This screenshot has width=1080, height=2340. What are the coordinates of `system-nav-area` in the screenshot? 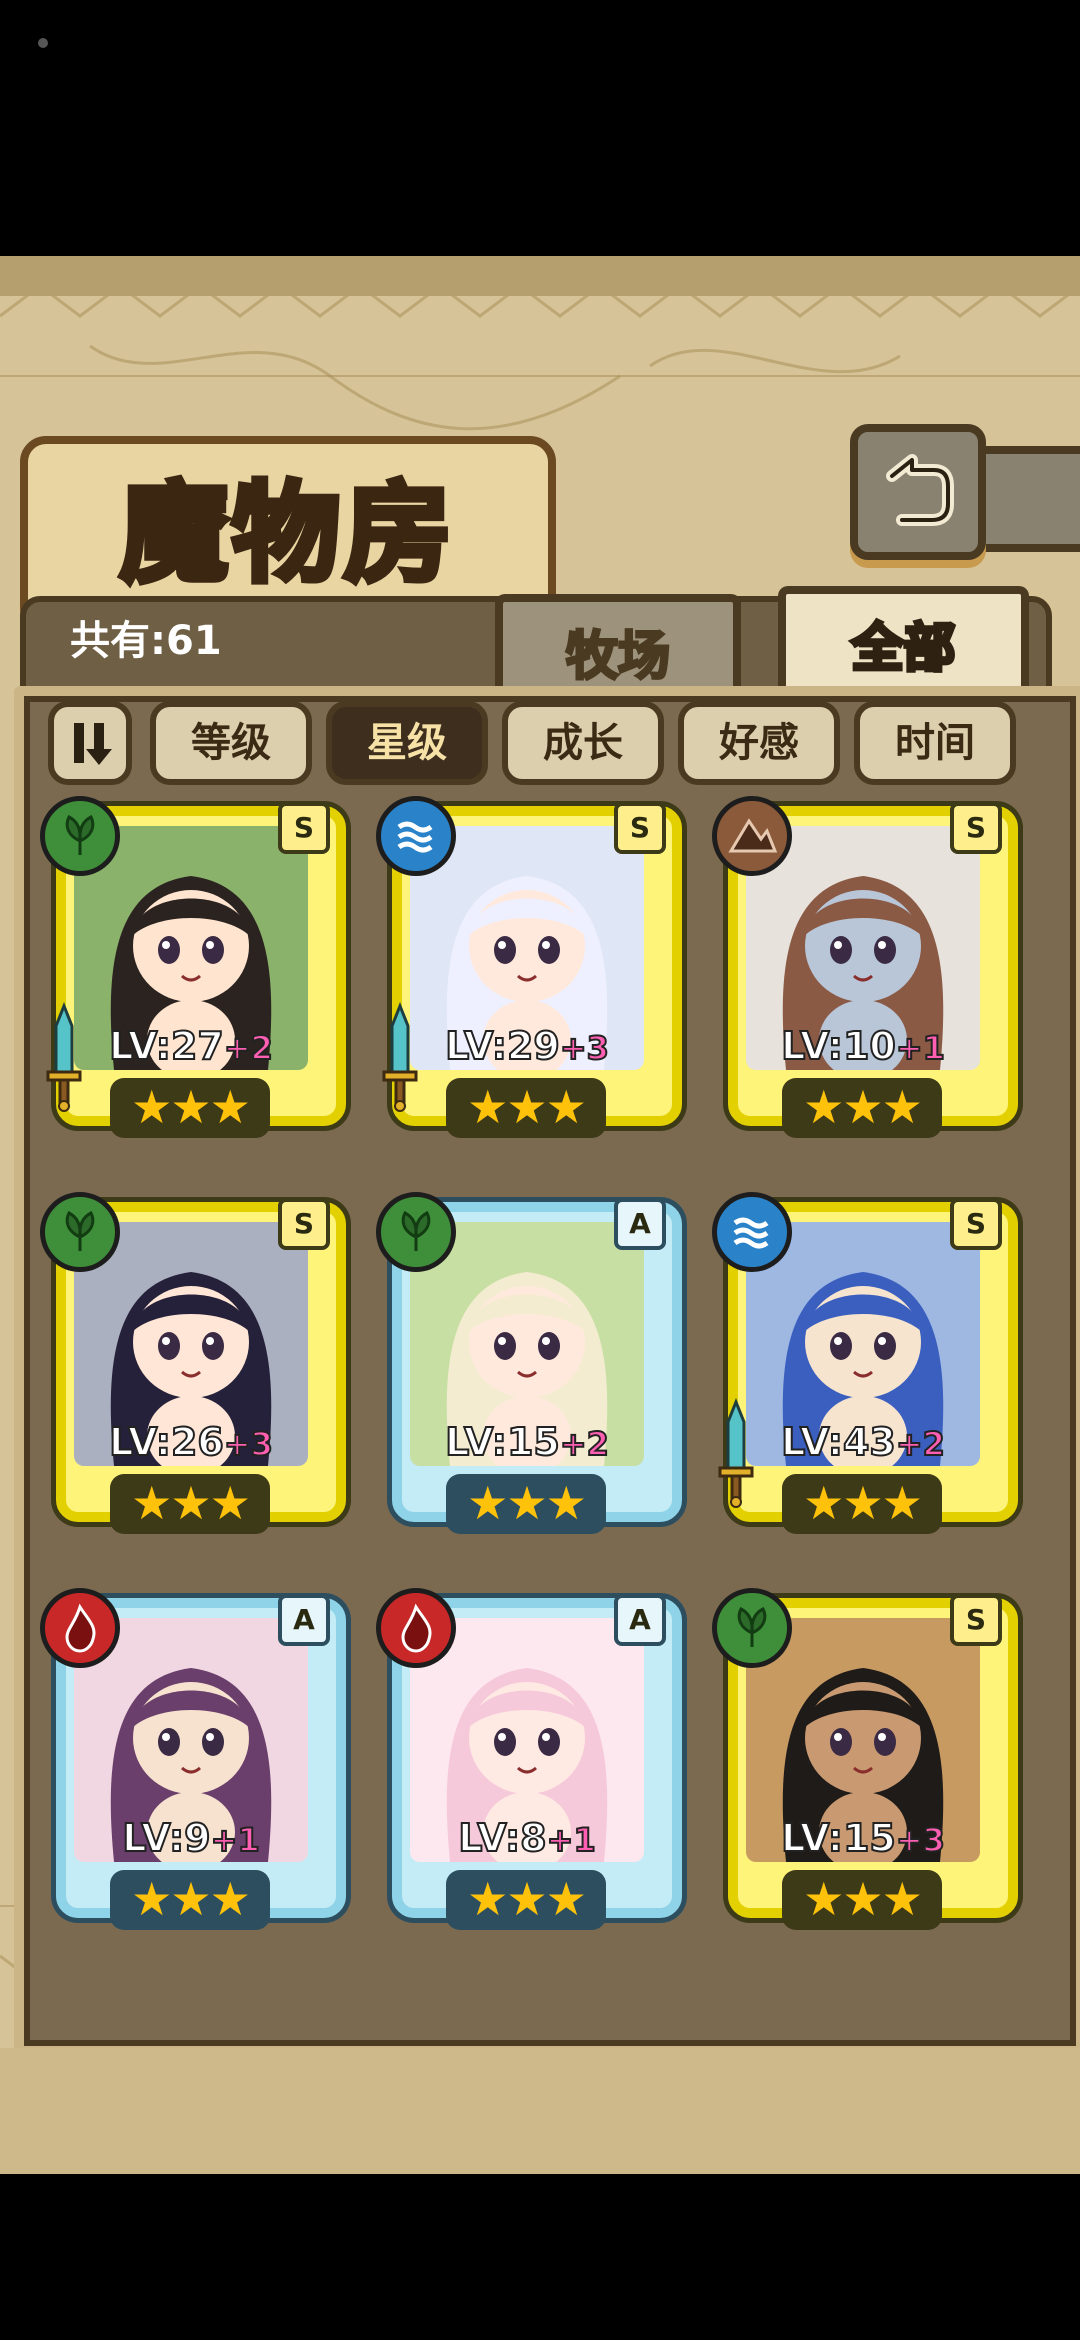 It's located at (540, 2257).